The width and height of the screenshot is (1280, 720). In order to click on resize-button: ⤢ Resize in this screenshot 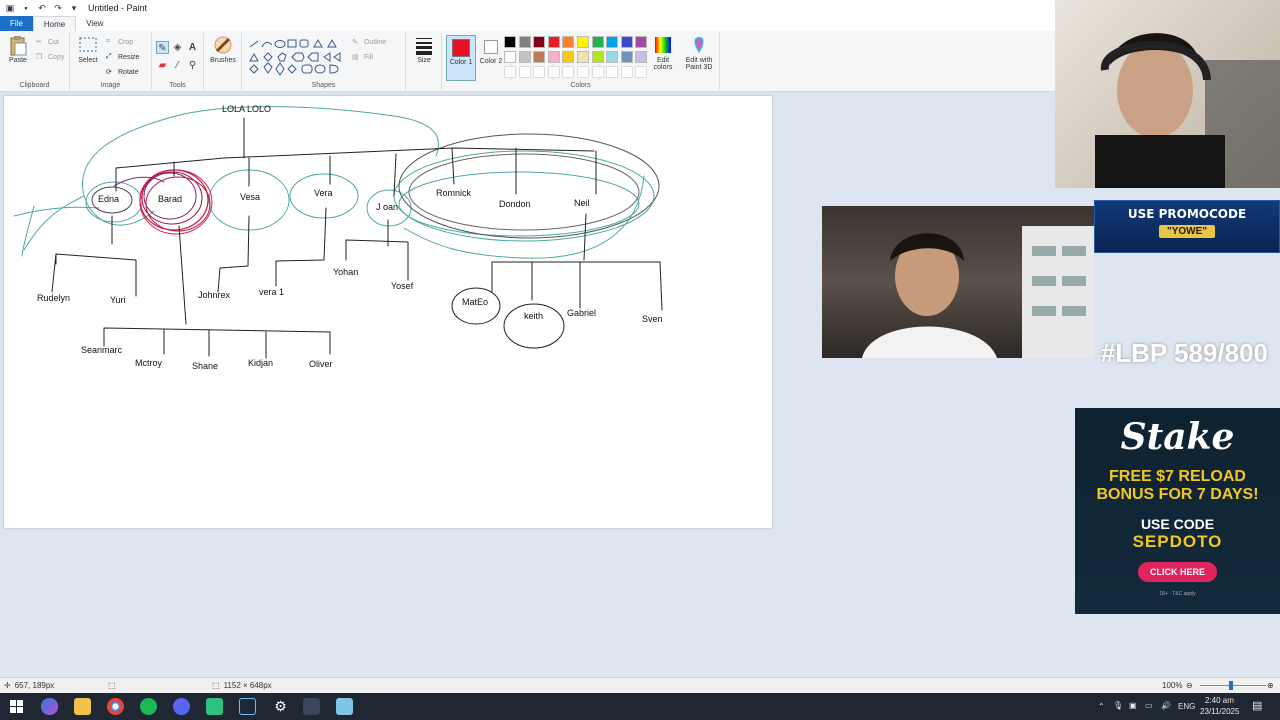, I will do `click(122, 57)`.